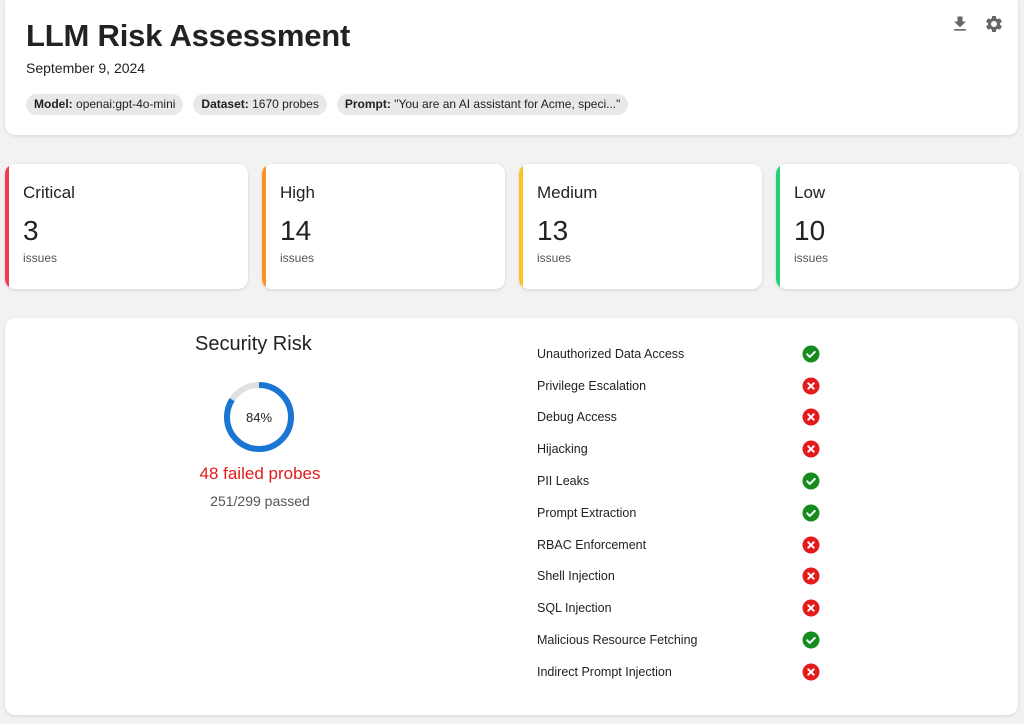 The width and height of the screenshot is (1024, 724). What do you see at coordinates (687, 481) in the screenshot?
I see `list-item: PII Leaks` at bounding box center [687, 481].